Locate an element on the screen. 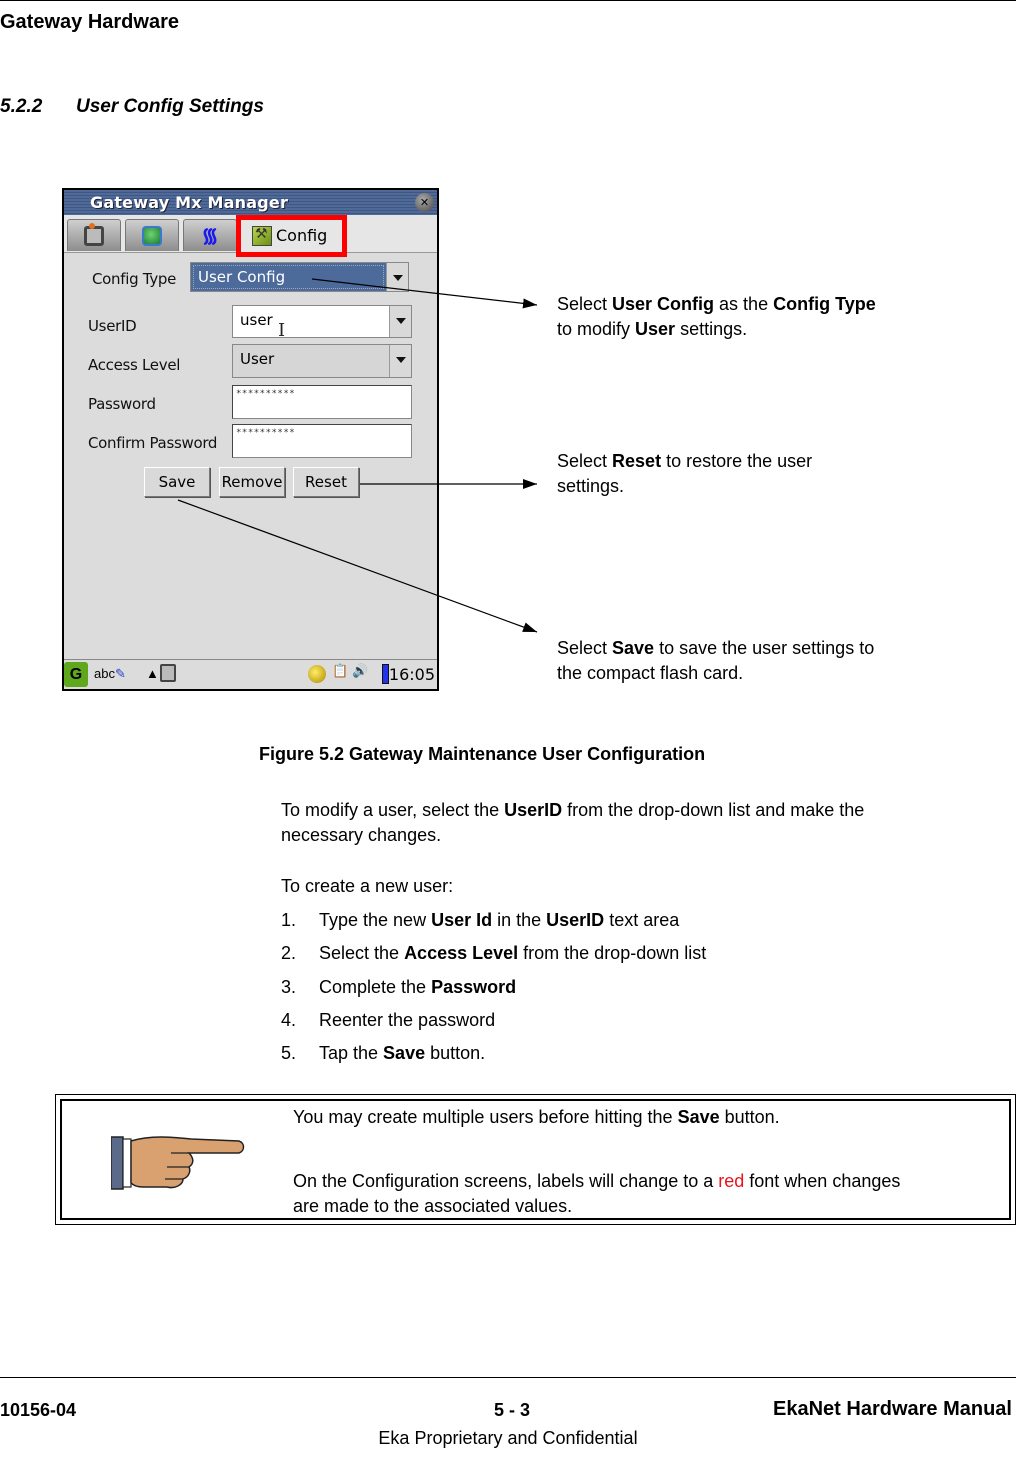 The height and width of the screenshot is (1476, 1016). speaker-icon: 🔊 is located at coordinates (360, 671).